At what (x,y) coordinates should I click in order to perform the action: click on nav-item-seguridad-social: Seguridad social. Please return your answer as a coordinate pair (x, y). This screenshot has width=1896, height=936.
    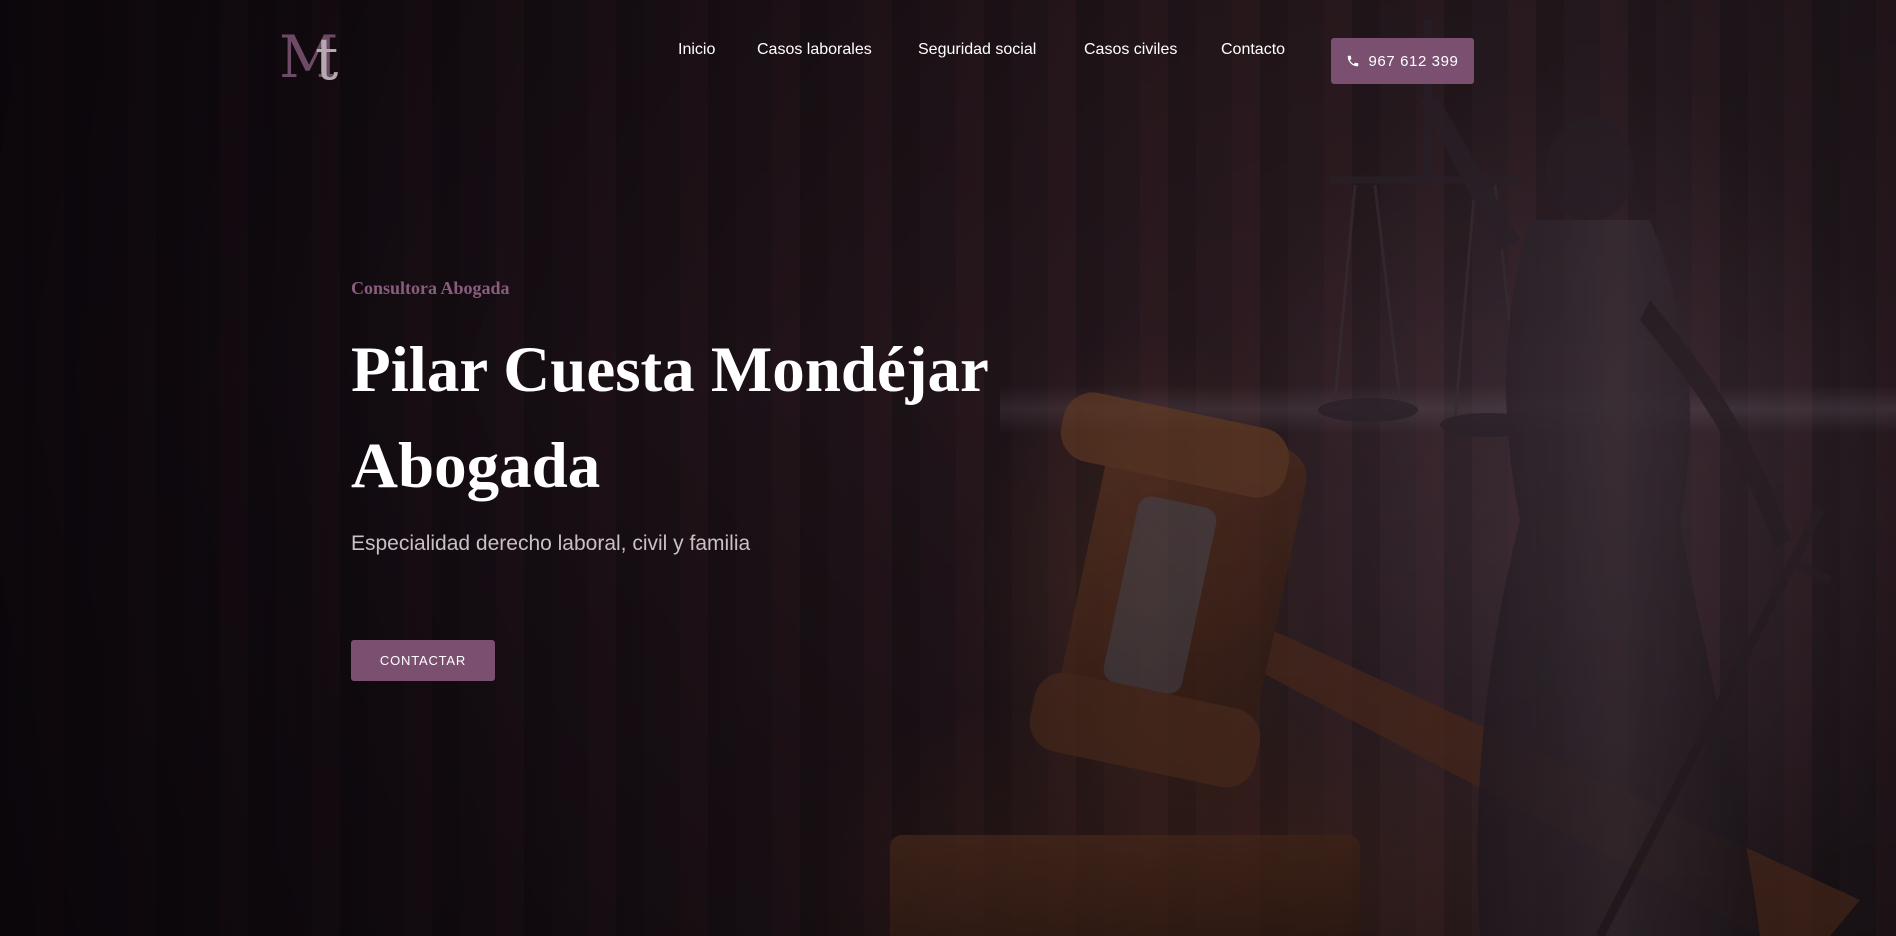
    Looking at the image, I should click on (977, 50).